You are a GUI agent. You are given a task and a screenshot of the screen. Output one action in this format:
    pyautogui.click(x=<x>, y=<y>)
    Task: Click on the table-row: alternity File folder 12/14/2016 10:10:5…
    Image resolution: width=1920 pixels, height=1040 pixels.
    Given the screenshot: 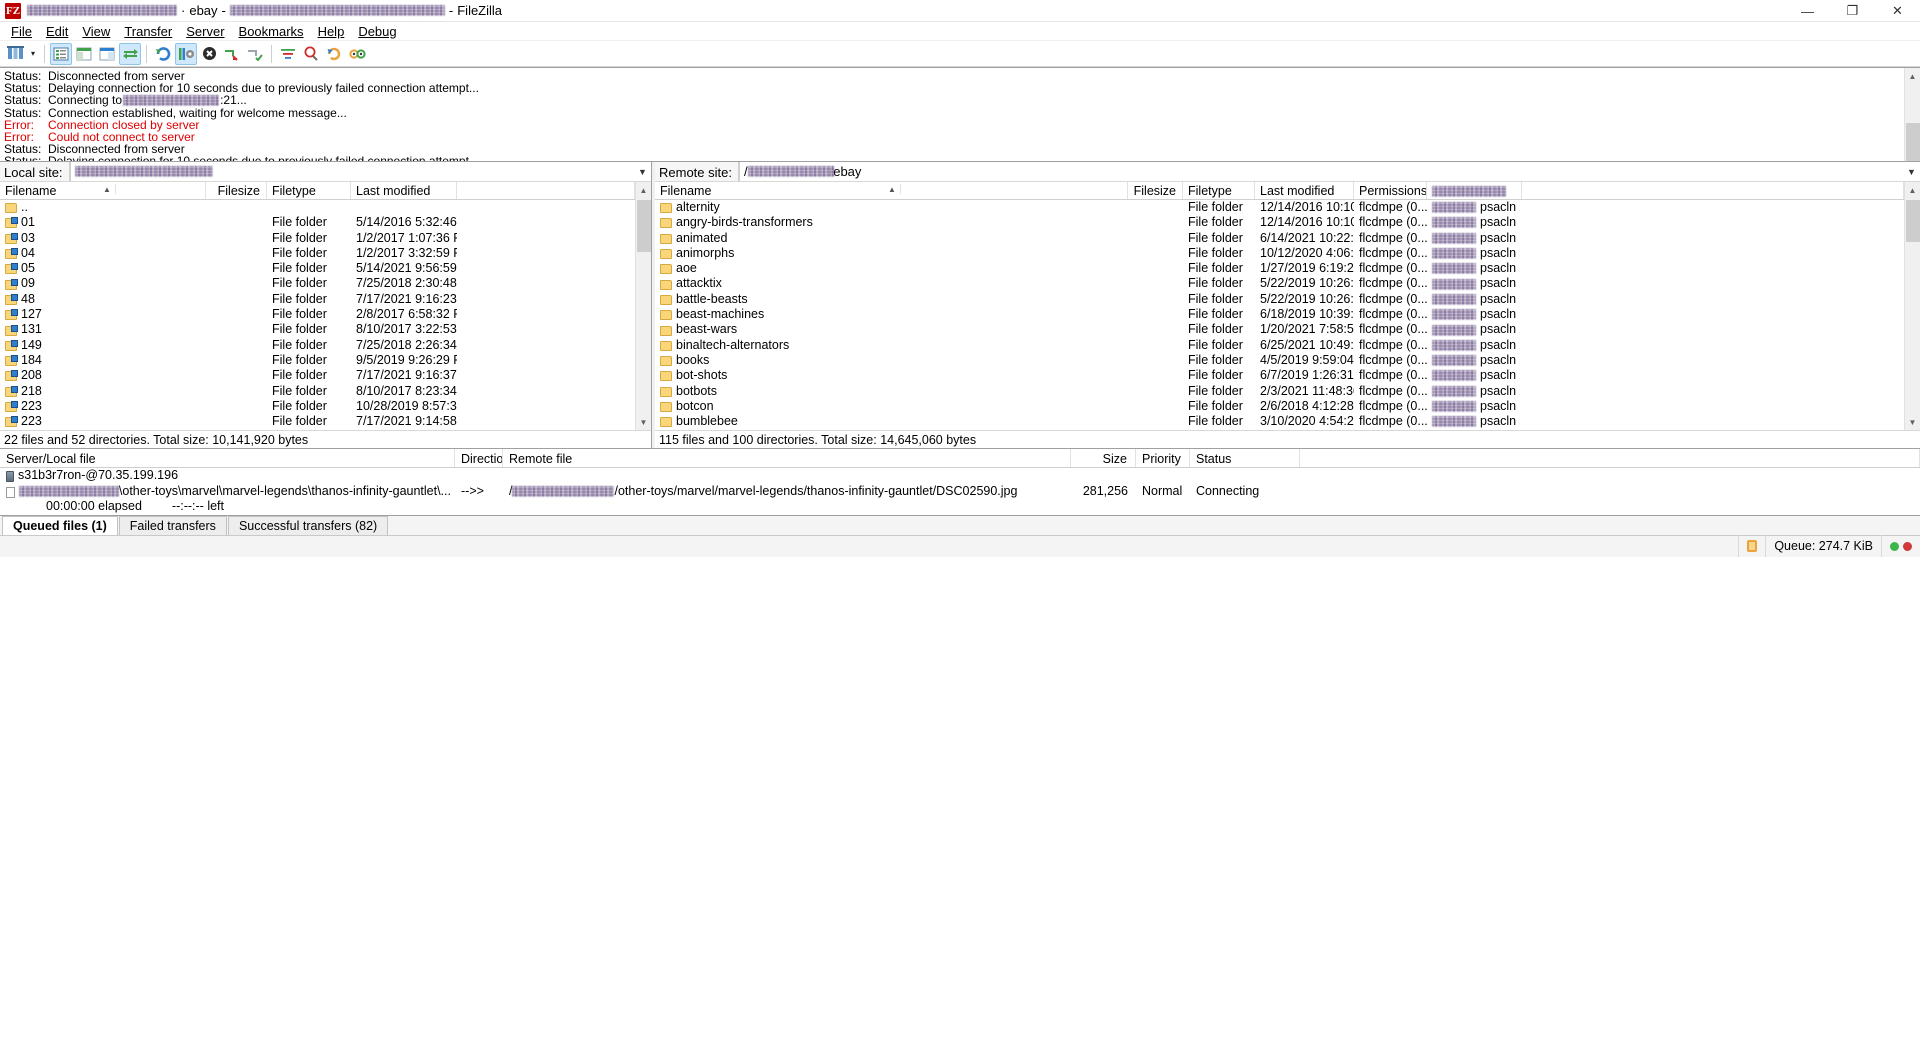 What is the action you would take?
    pyautogui.click(x=1279, y=207)
    